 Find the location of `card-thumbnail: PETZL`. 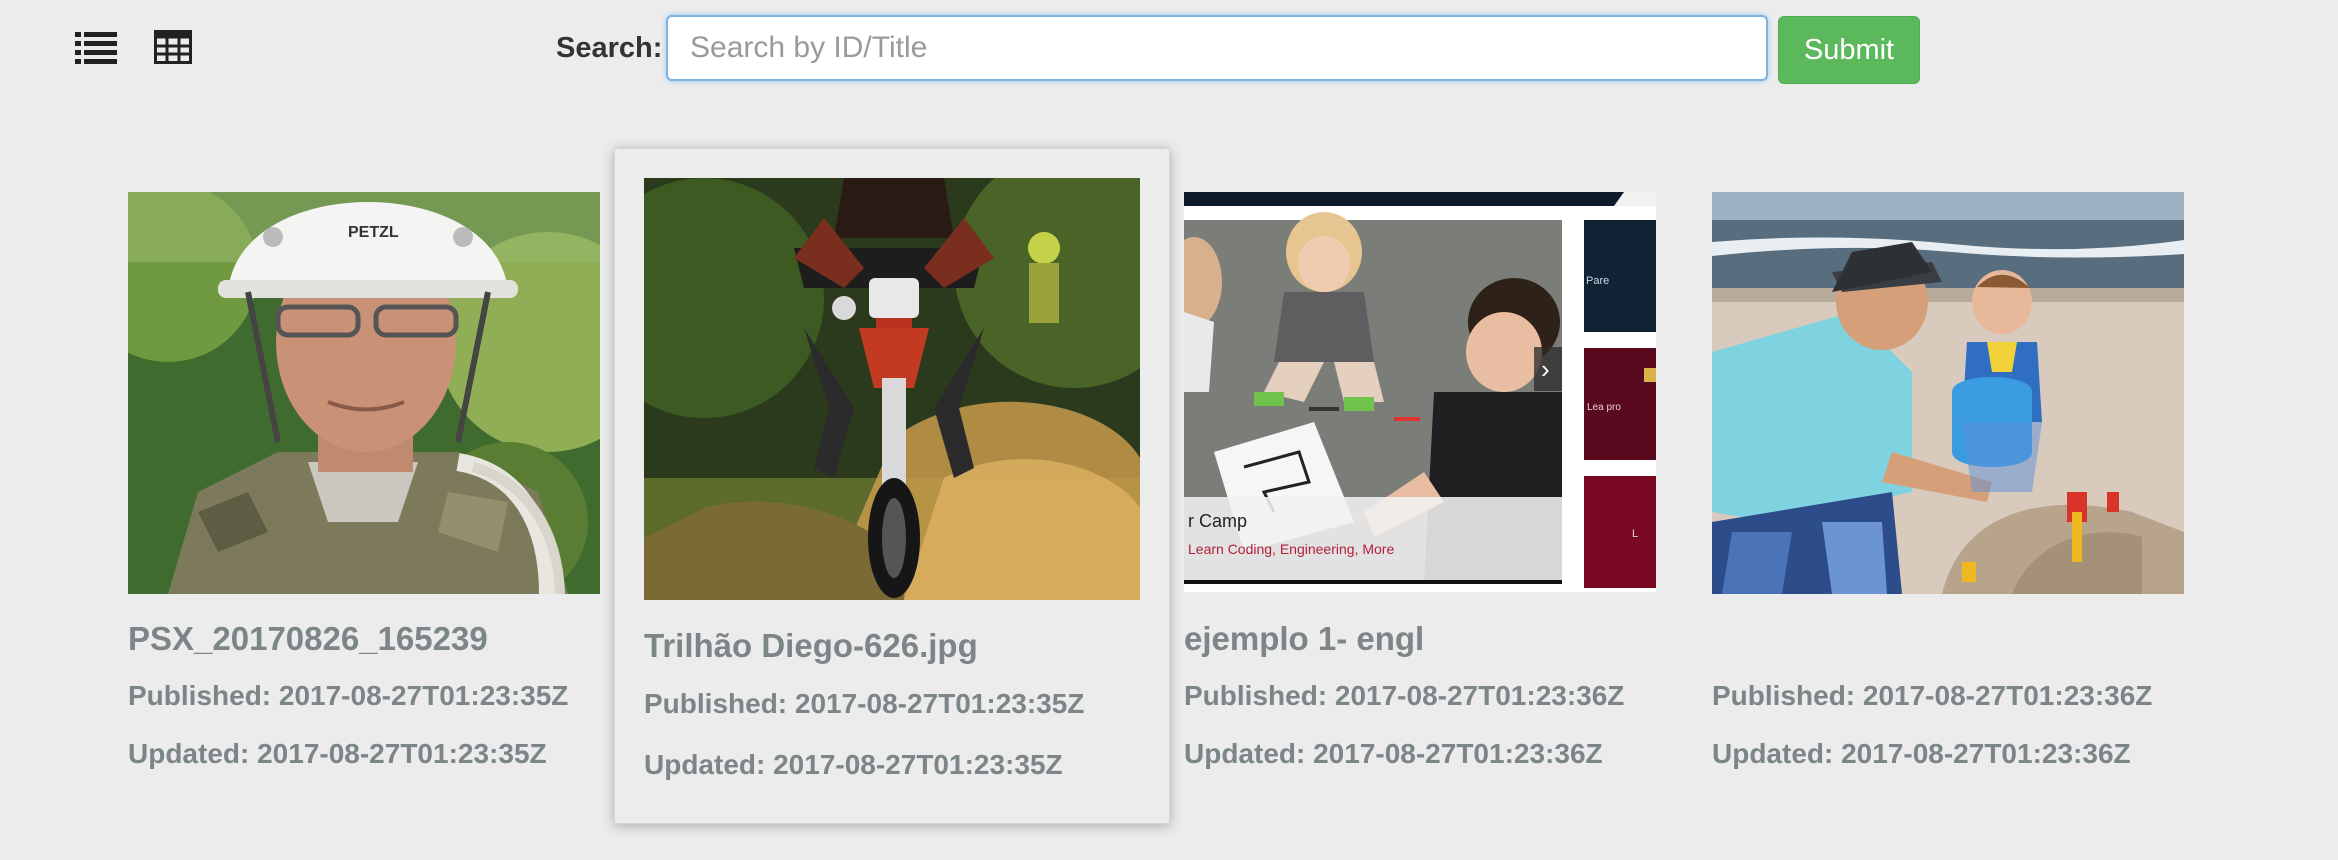

card-thumbnail: PETZL is located at coordinates (364, 393).